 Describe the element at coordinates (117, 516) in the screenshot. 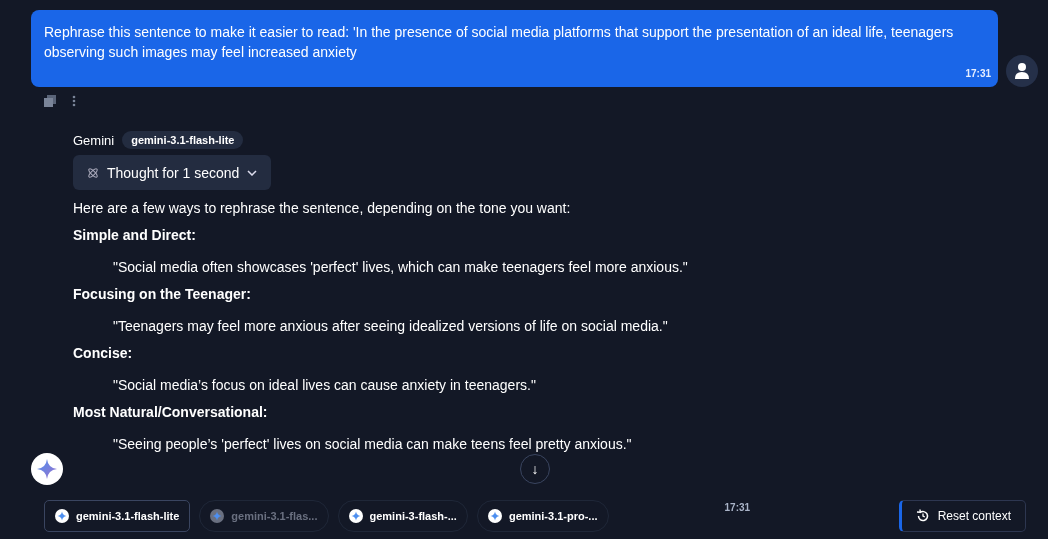

I see `model-chip: gemini-3.1-flash-lite` at that location.